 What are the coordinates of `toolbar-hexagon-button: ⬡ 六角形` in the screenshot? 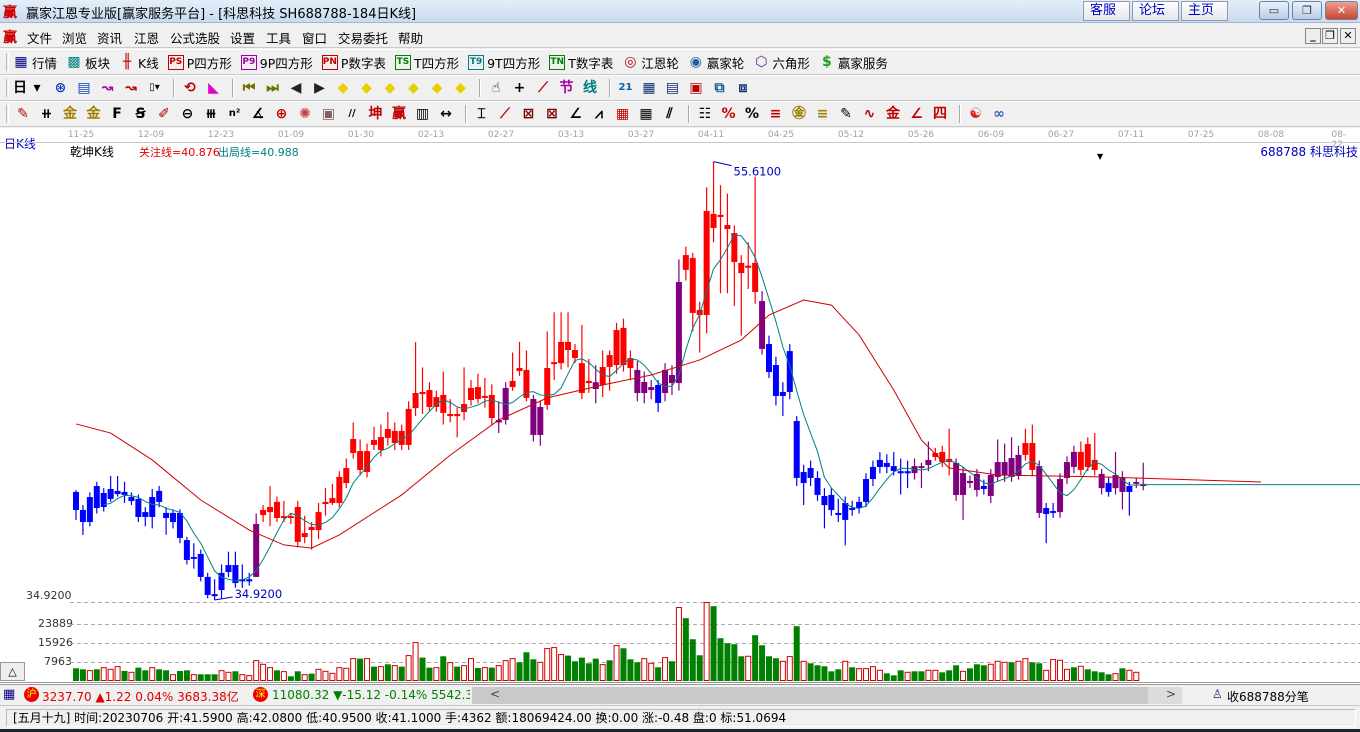 It's located at (781, 62).